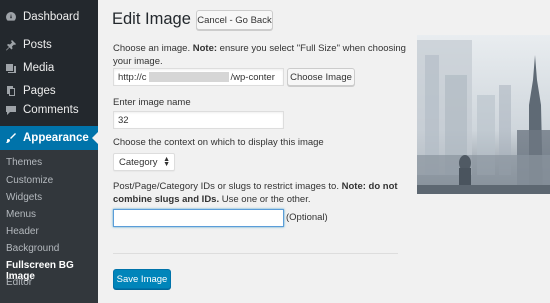  I want to click on restrict-ids-input, so click(198, 218).